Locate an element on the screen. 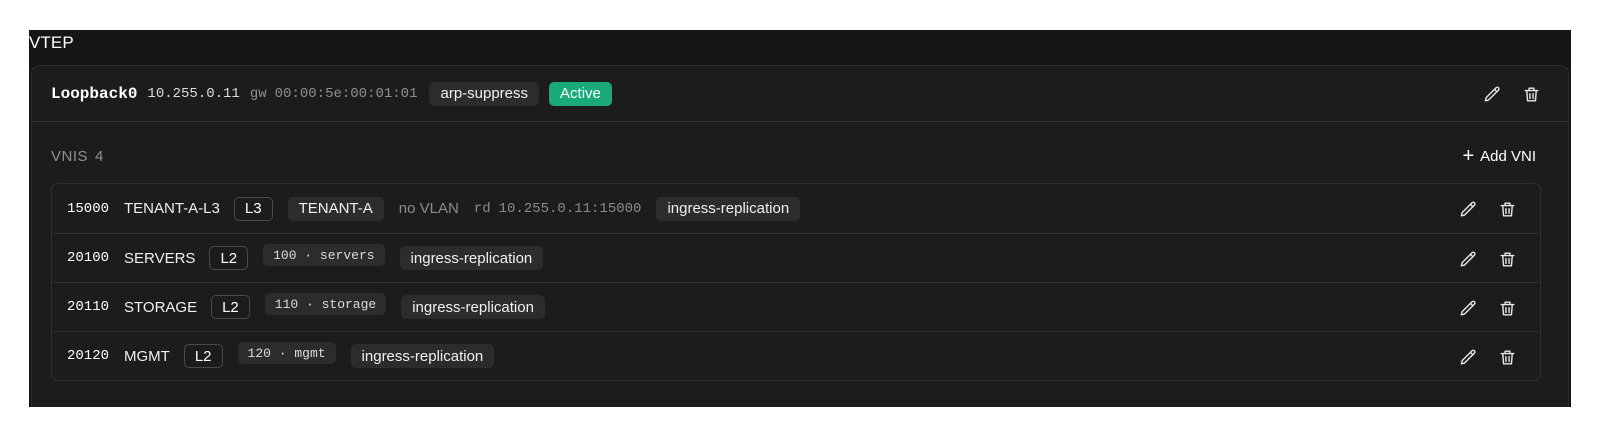 The width and height of the screenshot is (1600, 436). vni-id: 20120 is located at coordinates (88, 356).